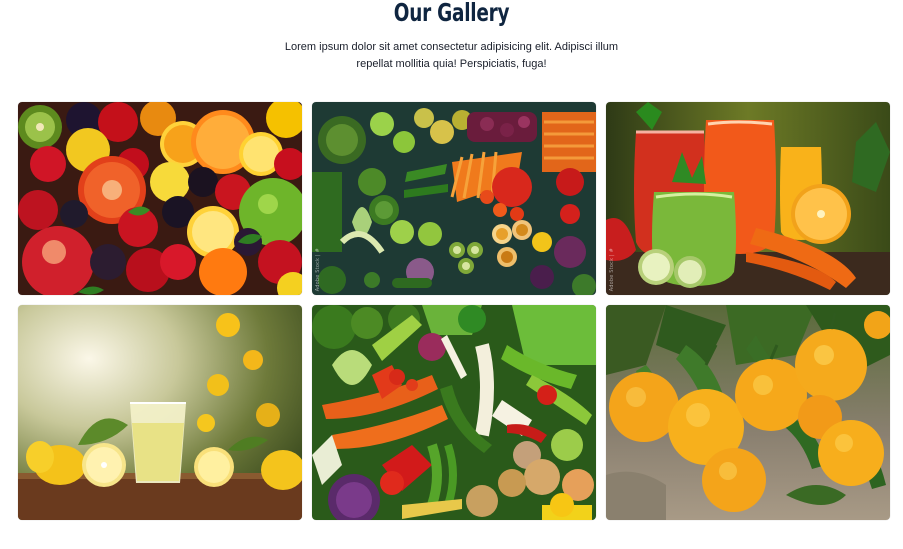 Image resolution: width=903 pixels, height=549 pixels. Describe the element at coordinates (454, 198) in the screenshot. I see `gallery-image-vegetables-flatlay: Adobe Stock | #` at that location.